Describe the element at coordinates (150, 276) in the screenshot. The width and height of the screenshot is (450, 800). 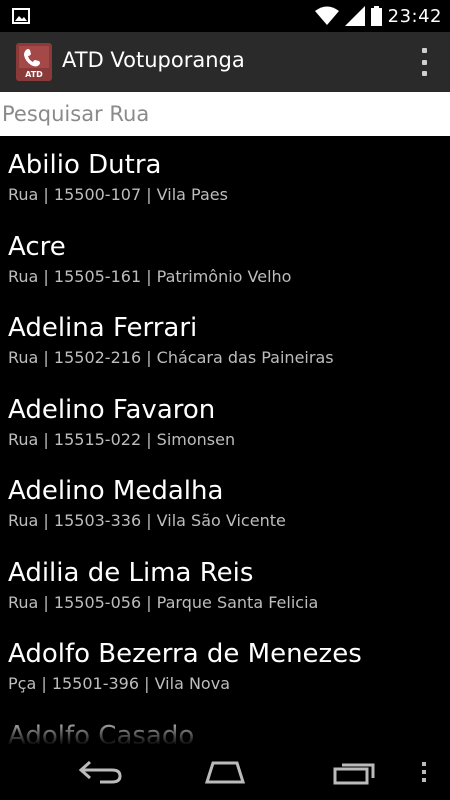
I see `street-detail: Rua | 15505-161 | Patrimônio Velho` at that location.